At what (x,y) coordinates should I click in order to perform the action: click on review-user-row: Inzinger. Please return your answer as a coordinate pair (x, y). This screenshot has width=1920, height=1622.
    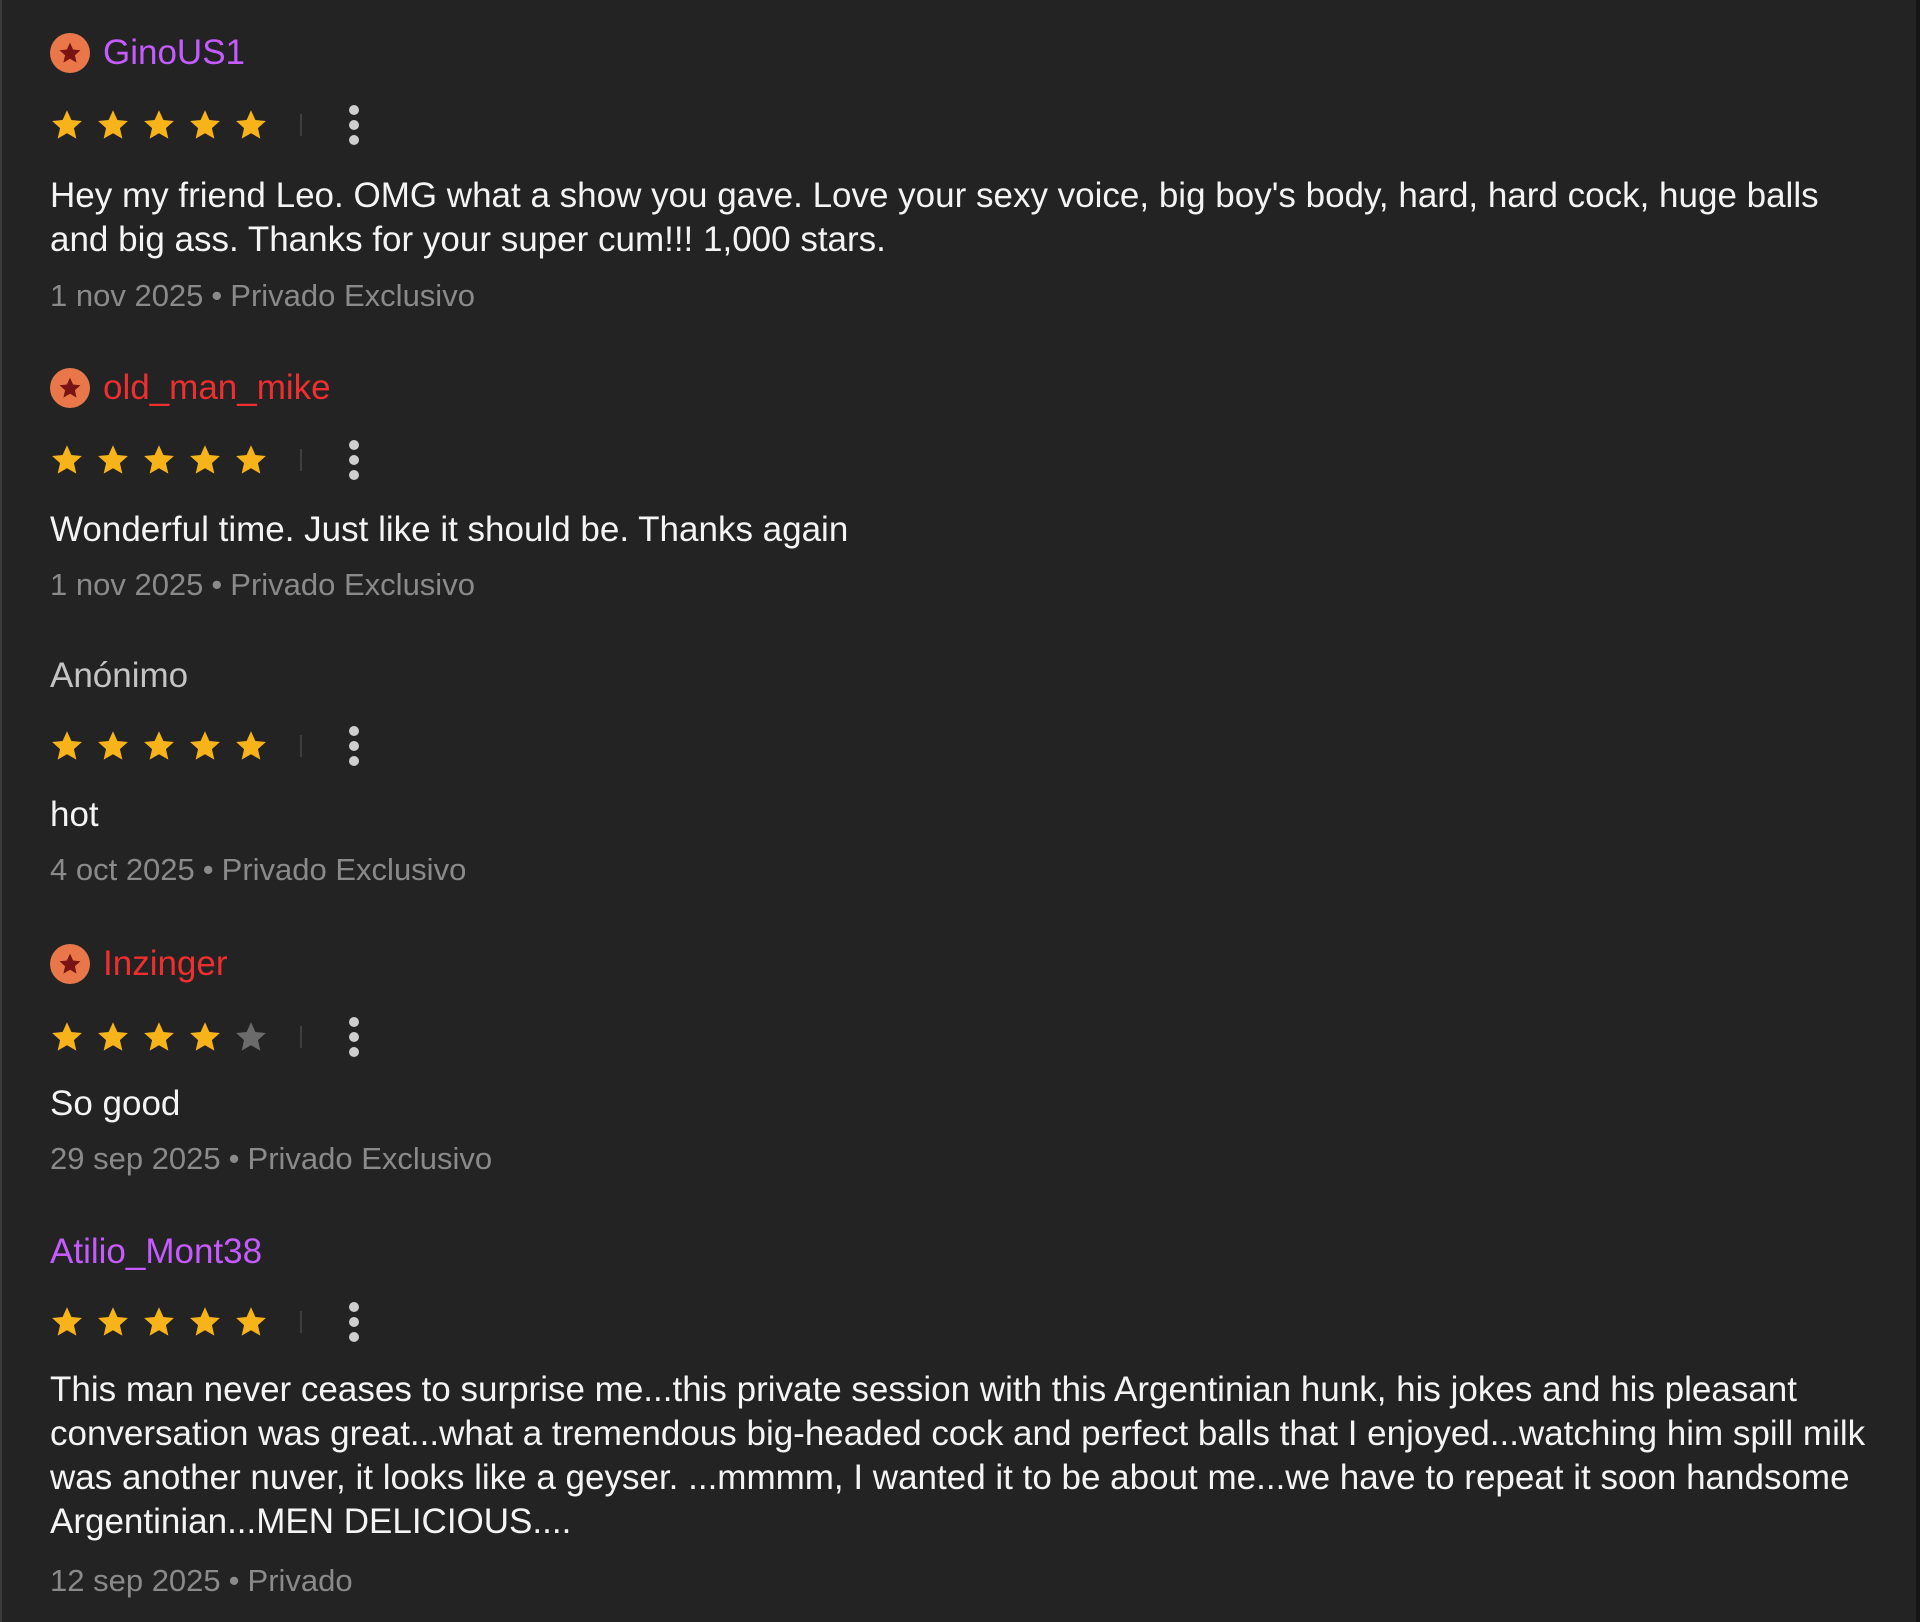
    Looking at the image, I should click on (965, 964).